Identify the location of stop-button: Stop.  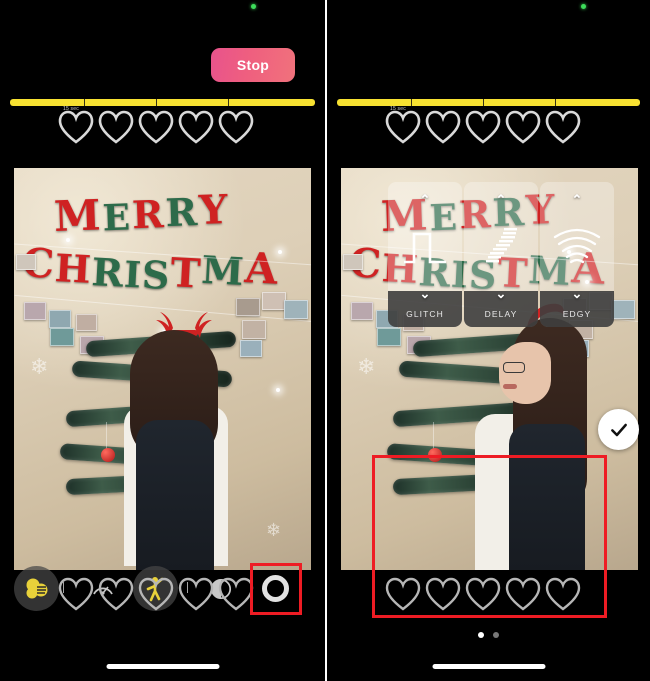
(253, 65).